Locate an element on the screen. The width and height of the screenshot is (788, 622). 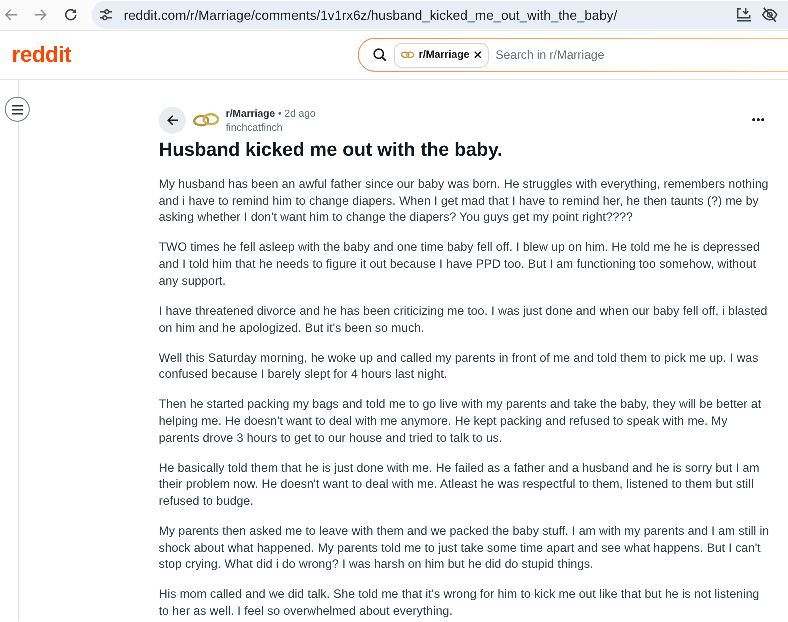
eye-off-icon is located at coordinates (770, 15).